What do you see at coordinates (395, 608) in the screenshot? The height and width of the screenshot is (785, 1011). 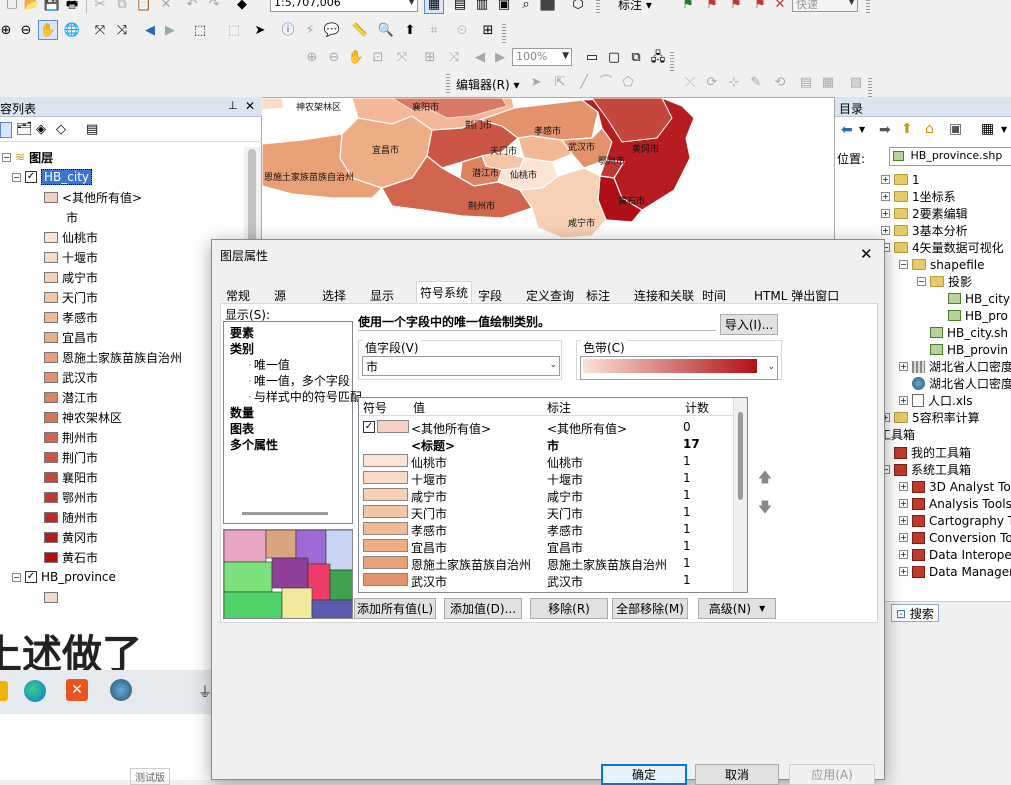 I see `add-all-values-button: 添加所有值(L)` at bounding box center [395, 608].